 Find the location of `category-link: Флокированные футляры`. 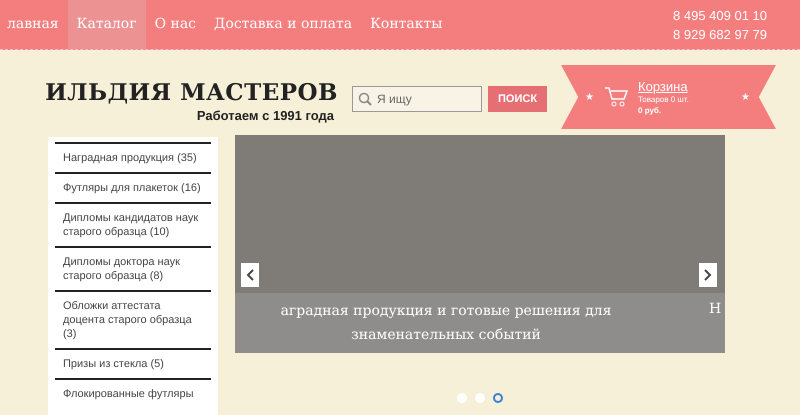

category-link: Флокированные футляры is located at coordinates (133, 393).